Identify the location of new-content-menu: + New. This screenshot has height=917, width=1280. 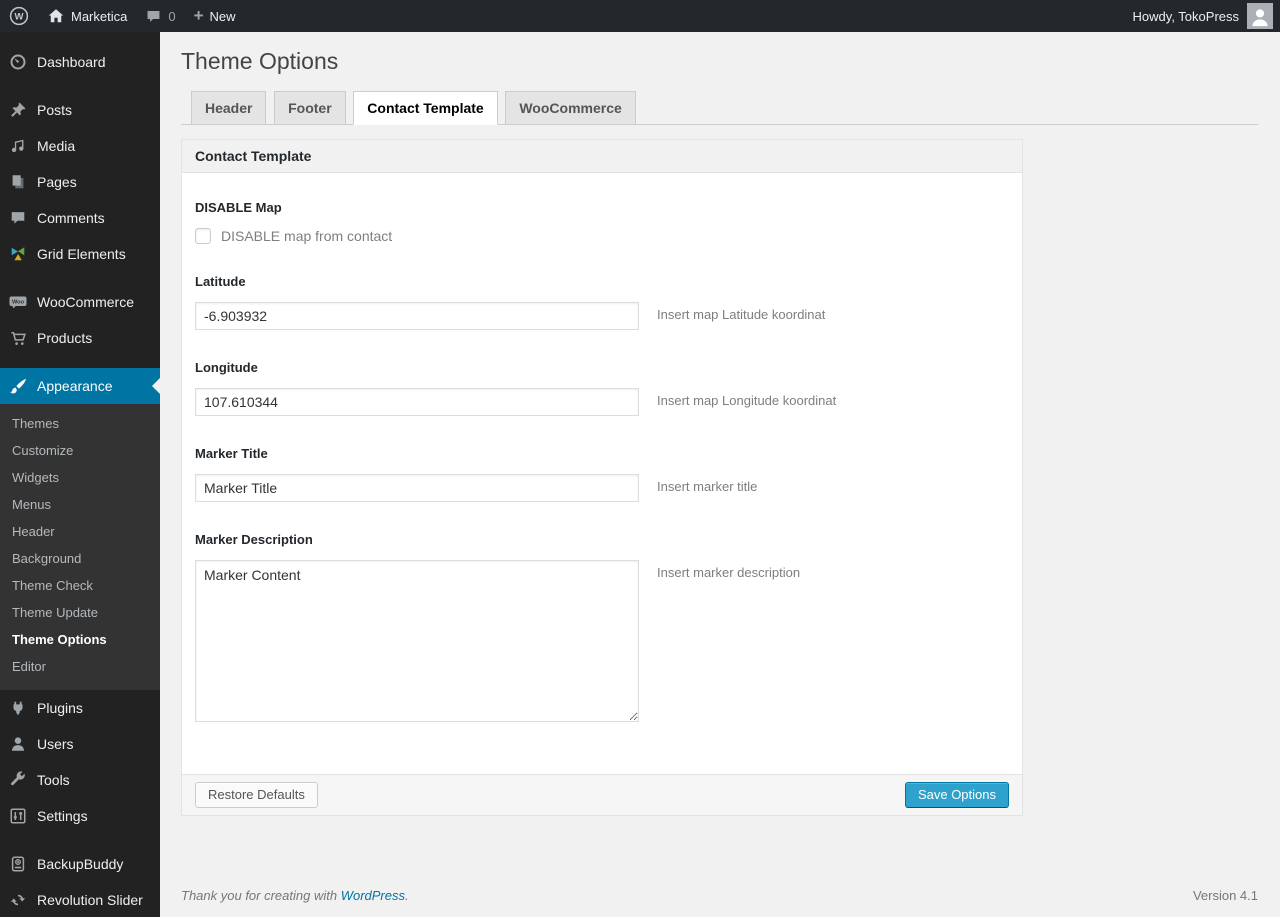
(215, 16).